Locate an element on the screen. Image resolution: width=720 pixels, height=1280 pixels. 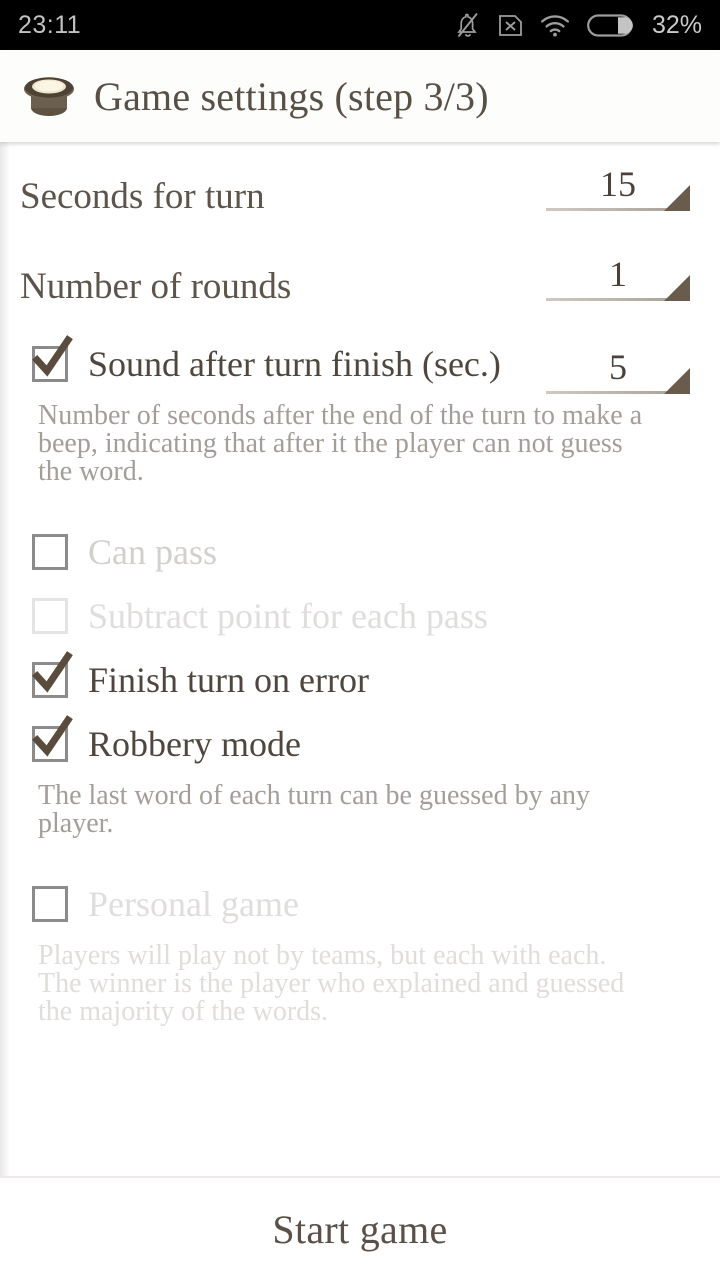
setting-finish-turn-on-error: Finish turn on error is located at coordinates (360, 680).